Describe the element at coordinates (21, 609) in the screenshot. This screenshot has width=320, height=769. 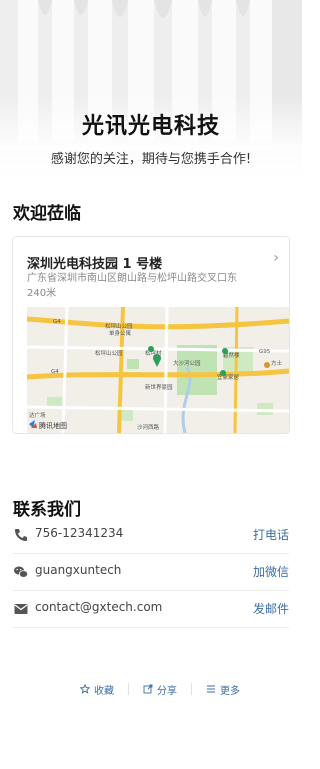
I see `mail-icon` at that location.